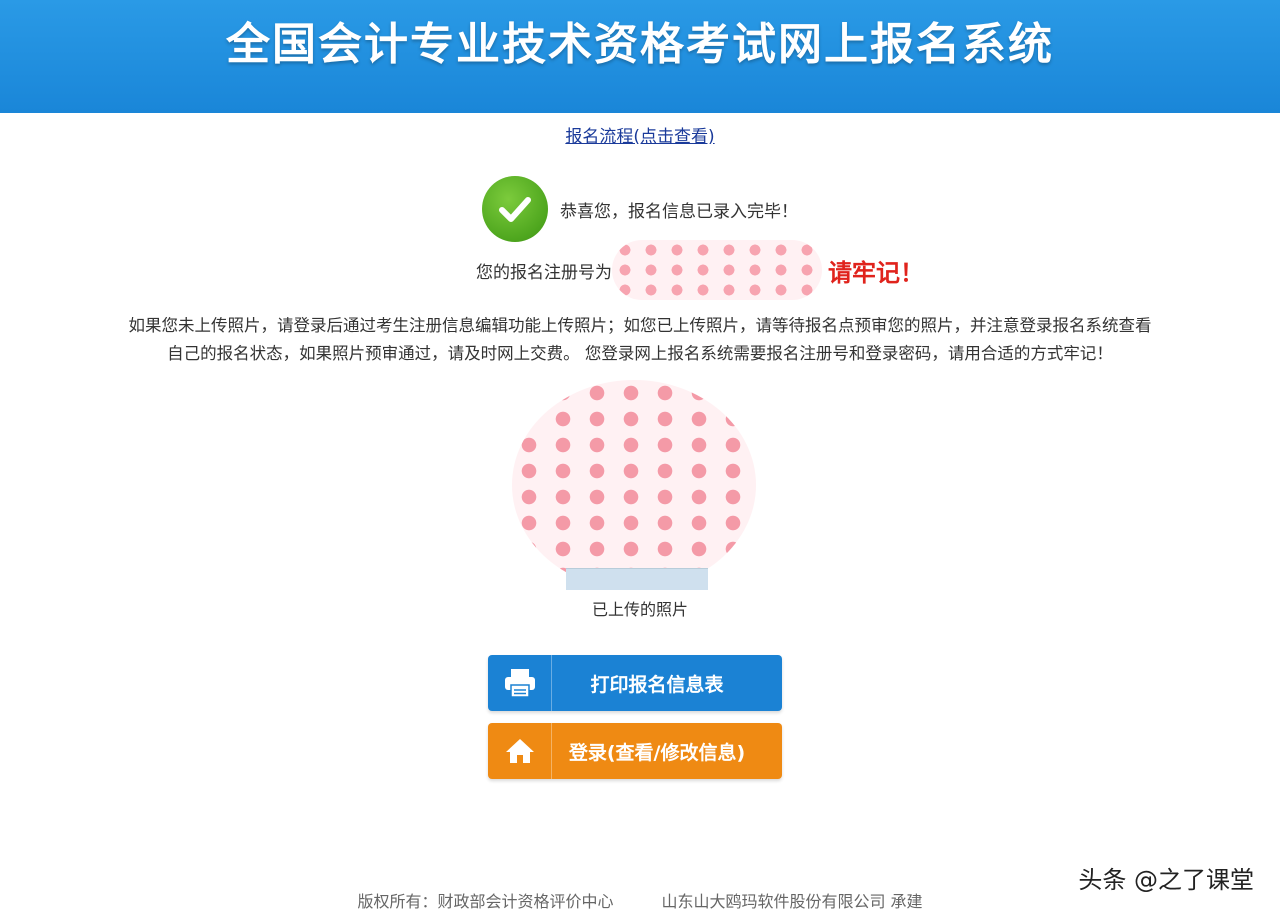  What do you see at coordinates (515, 209) in the screenshot?
I see `check-icon` at bounding box center [515, 209].